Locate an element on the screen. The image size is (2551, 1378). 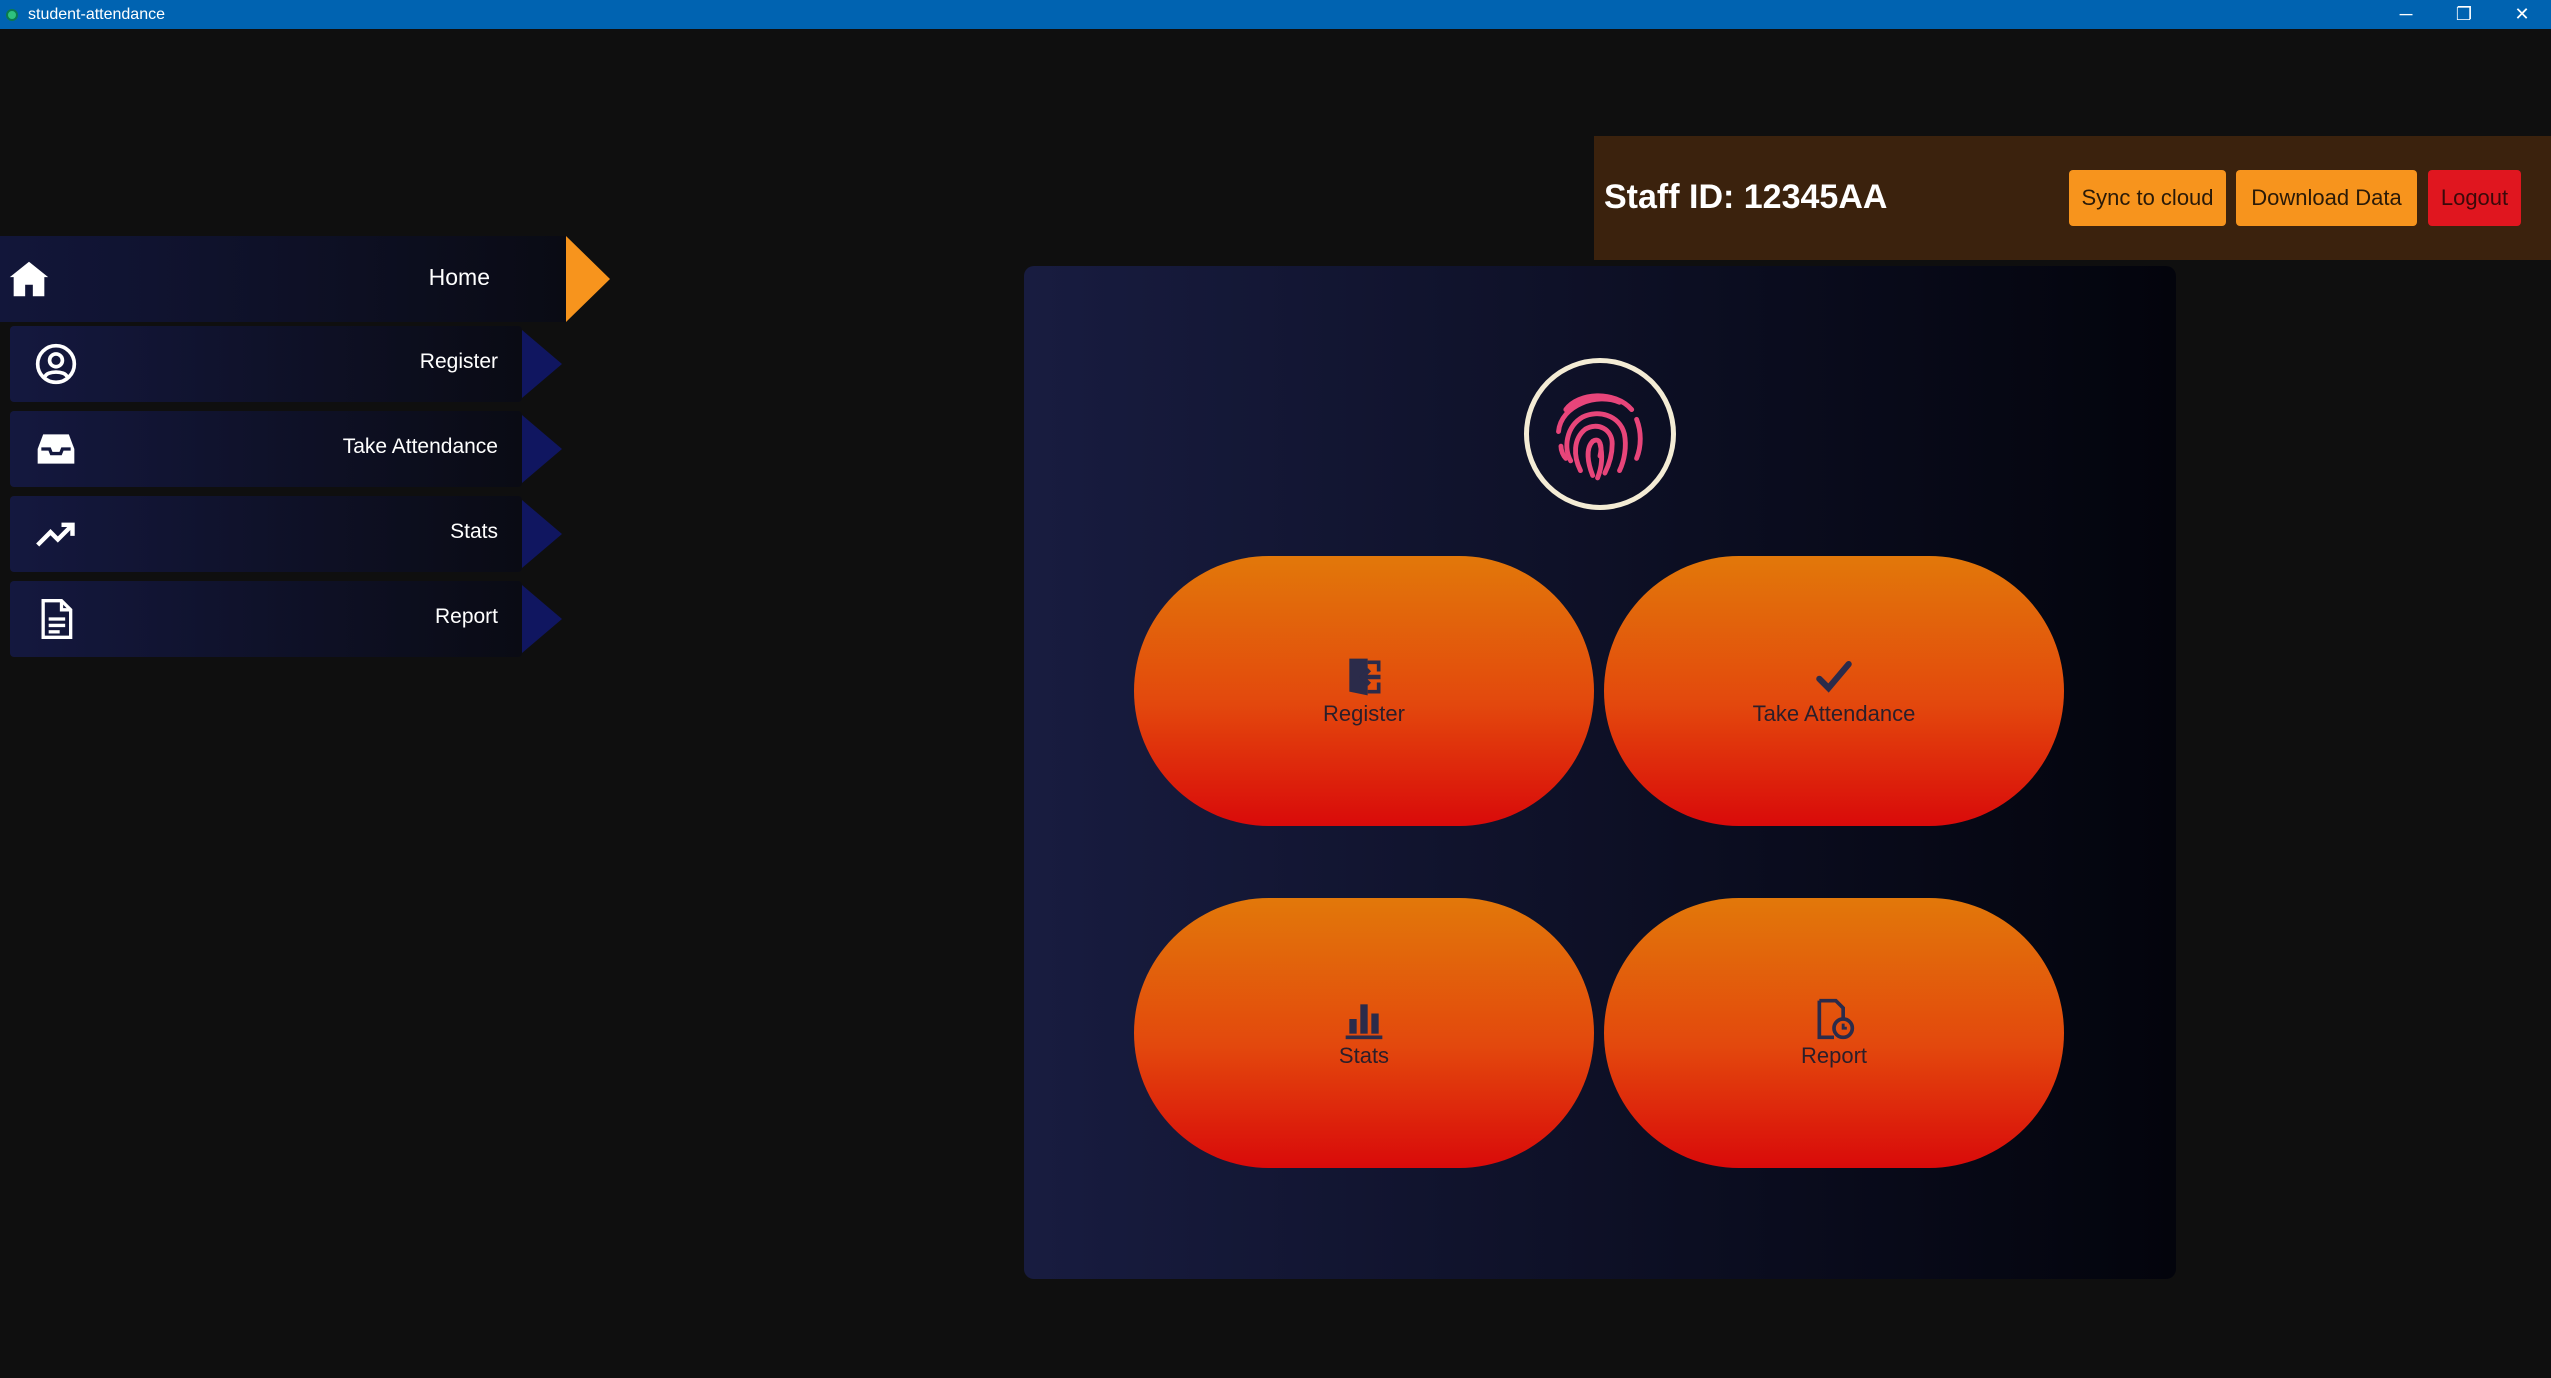
stats-action-button: Stats is located at coordinates (1364, 1033).